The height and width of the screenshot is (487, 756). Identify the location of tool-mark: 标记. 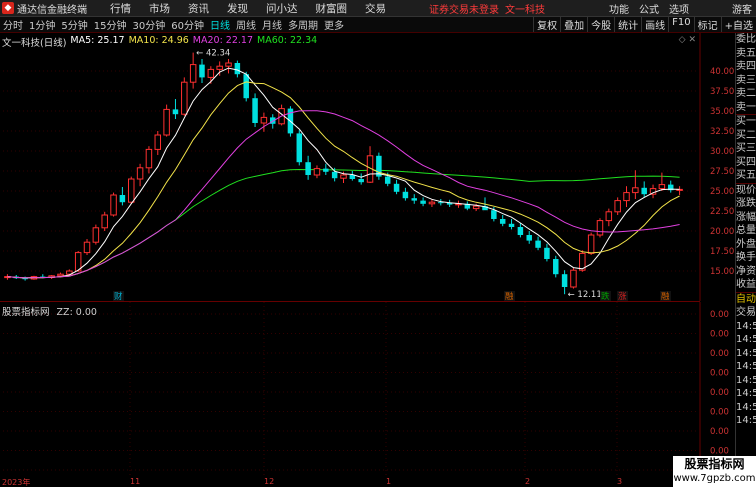
(707, 24).